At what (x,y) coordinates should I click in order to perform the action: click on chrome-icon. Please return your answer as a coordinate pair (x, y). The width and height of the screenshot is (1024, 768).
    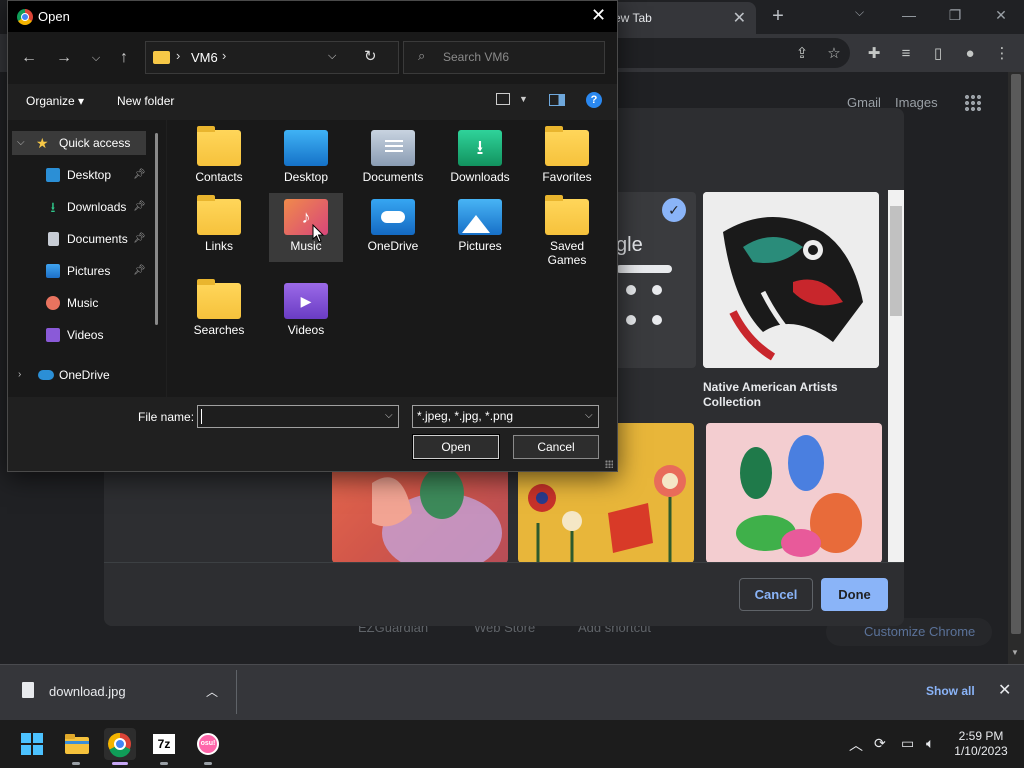
    Looking at the image, I should click on (120, 744).